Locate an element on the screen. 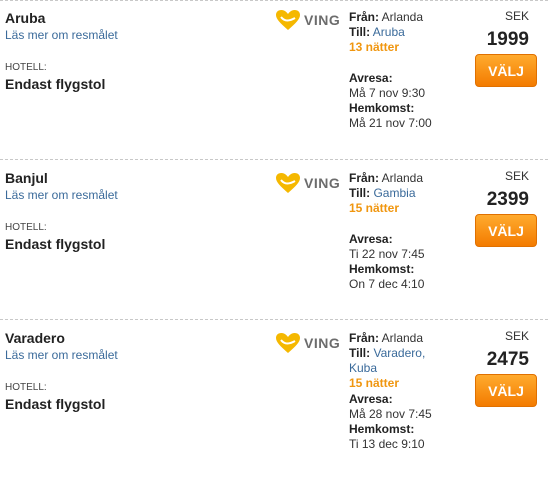 This screenshot has height=480, width=556. return-value: On 7 dec 4:10 is located at coordinates (387, 284).